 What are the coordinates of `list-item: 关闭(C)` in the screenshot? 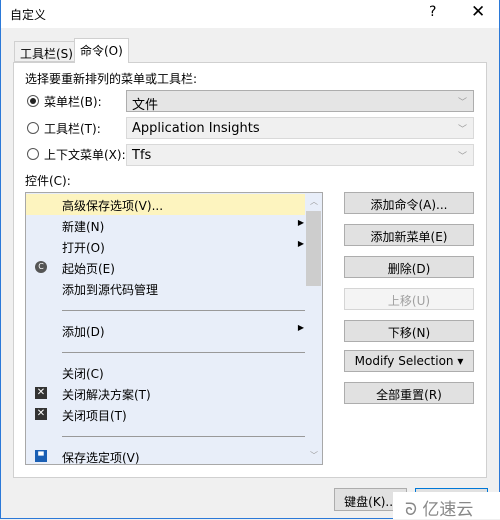 It's located at (170, 372).